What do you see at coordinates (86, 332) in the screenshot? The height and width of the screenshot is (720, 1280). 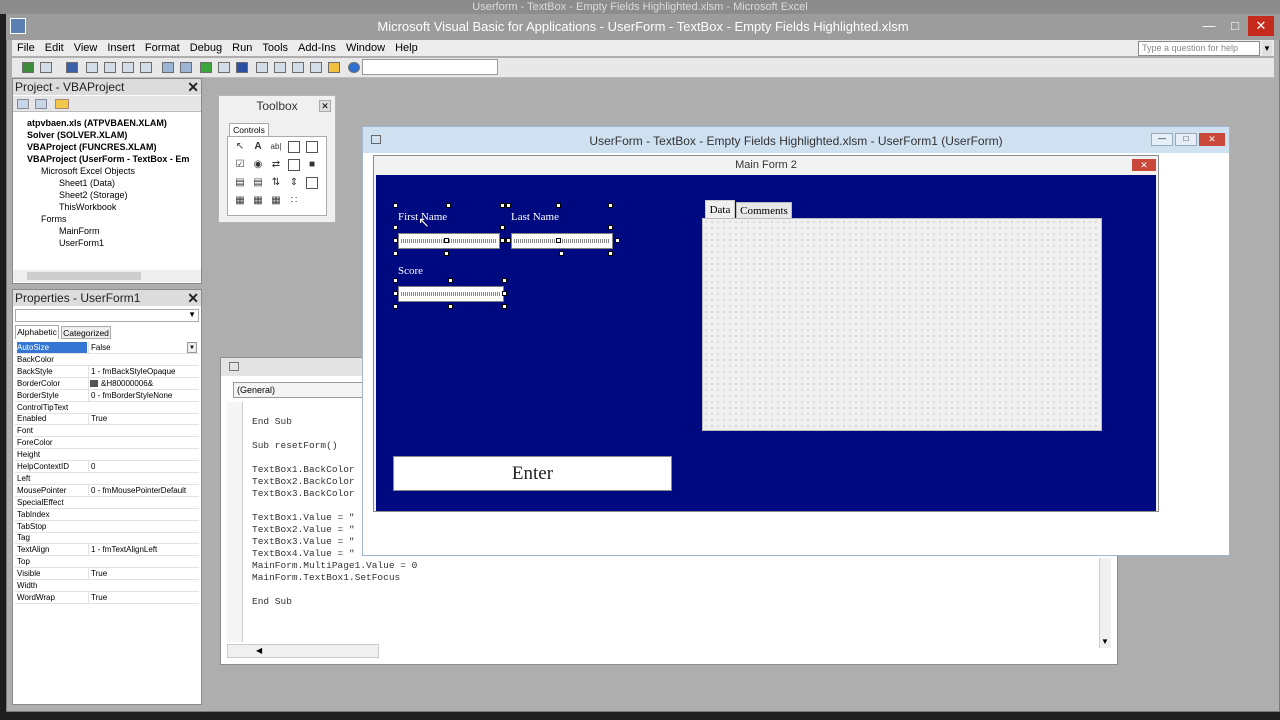 I see `tab-categorized: Categorized` at bounding box center [86, 332].